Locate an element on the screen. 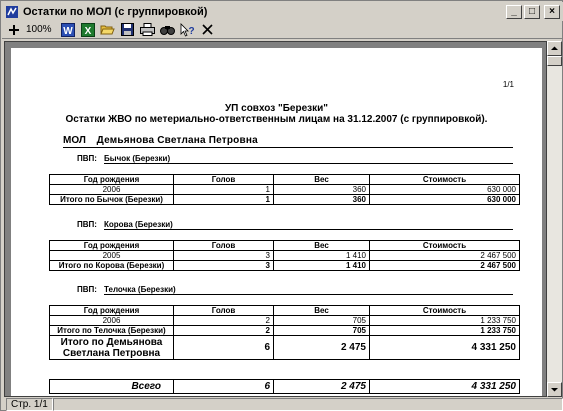  mol-label: МОЛ is located at coordinates (74, 140).